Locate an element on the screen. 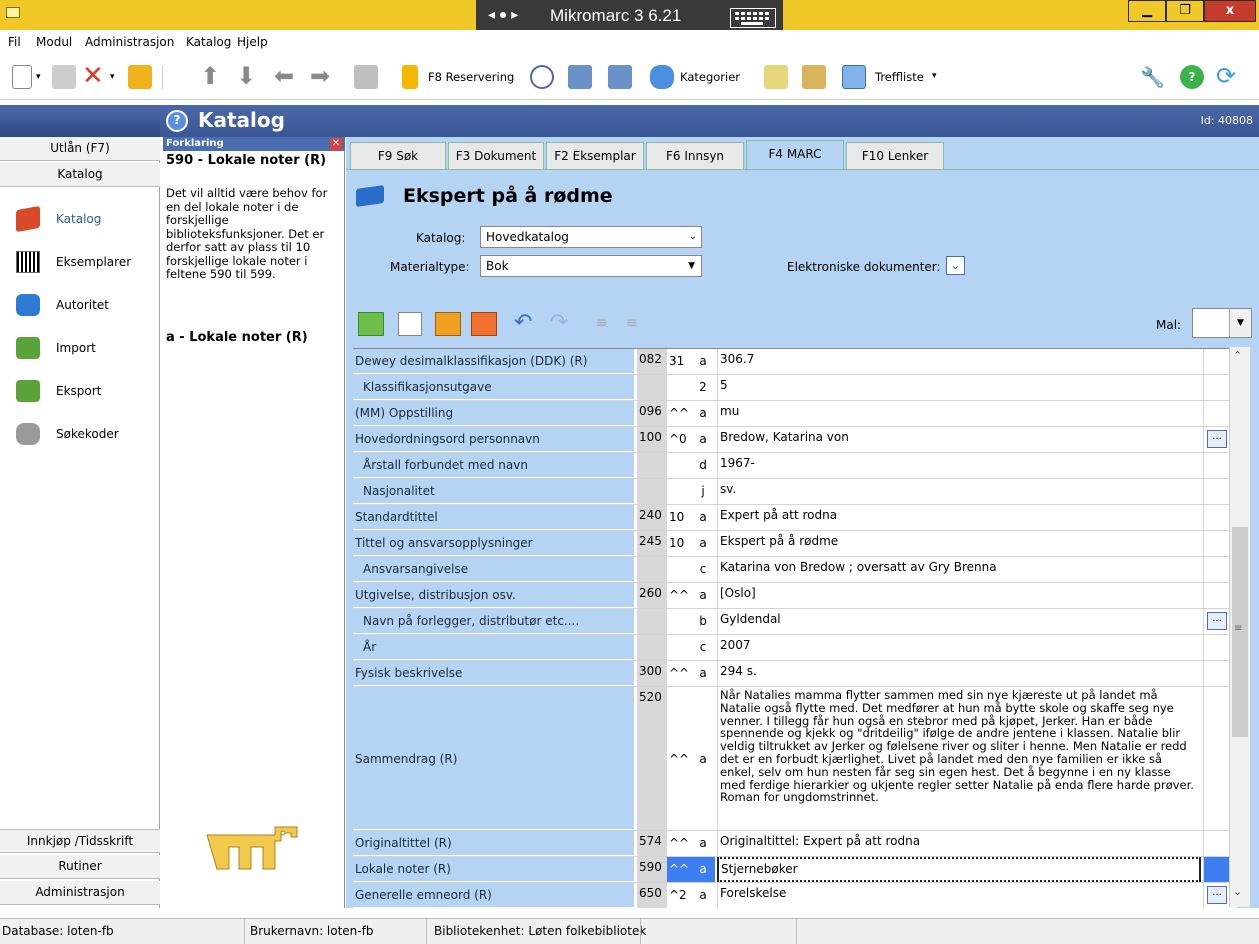 The width and height of the screenshot is (1259, 944). tab-copy: F2 Eksemplar is located at coordinates (595, 155).